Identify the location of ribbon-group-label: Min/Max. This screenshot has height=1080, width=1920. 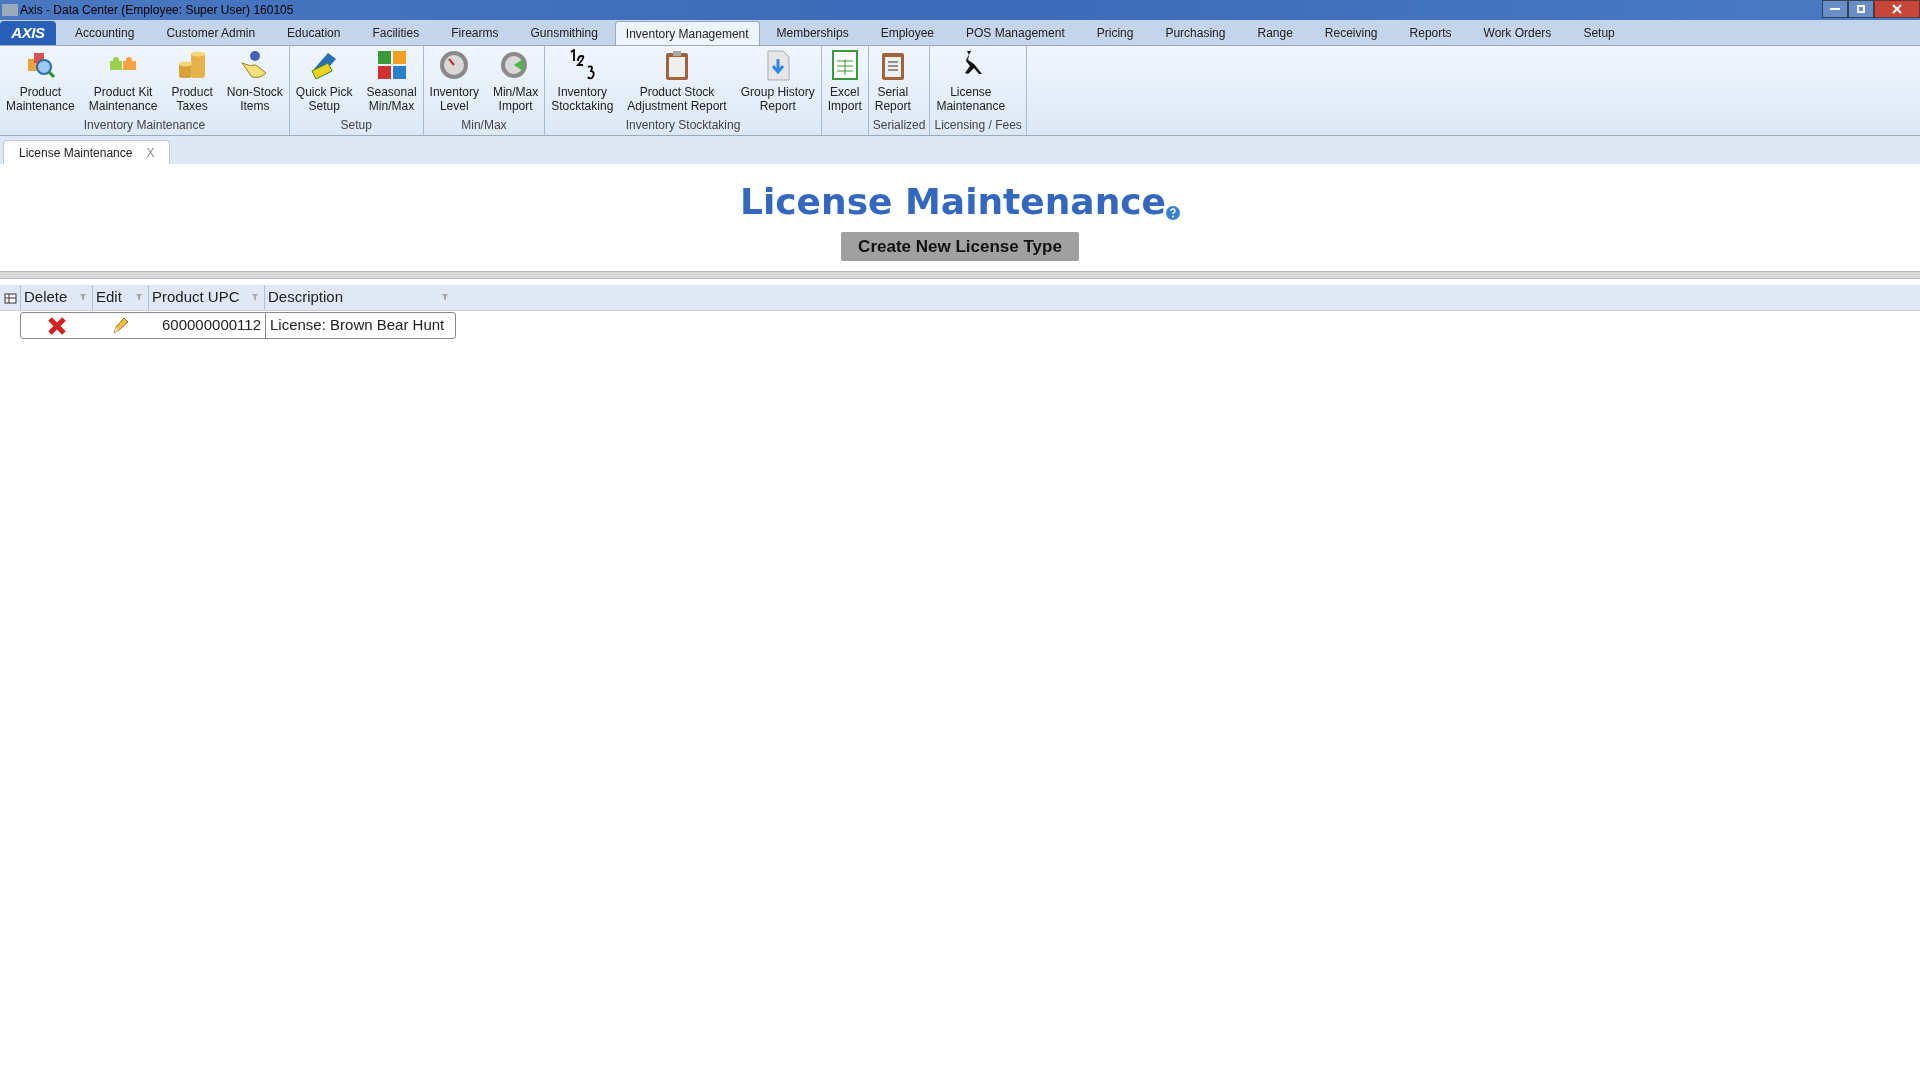
(484, 125).